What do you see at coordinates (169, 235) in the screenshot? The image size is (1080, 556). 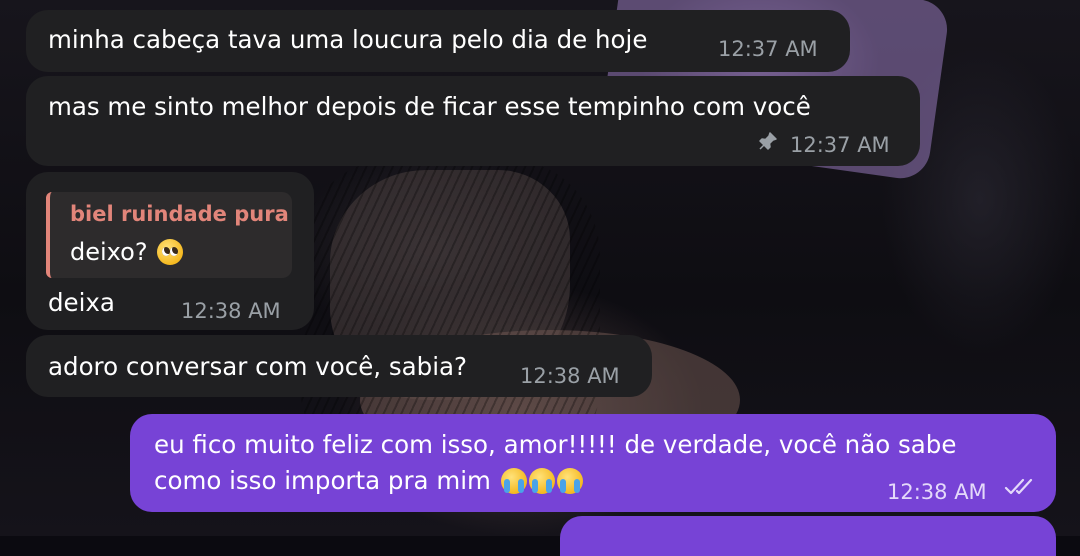 I see `reply-quote: biel ruindade pura deixo?` at bounding box center [169, 235].